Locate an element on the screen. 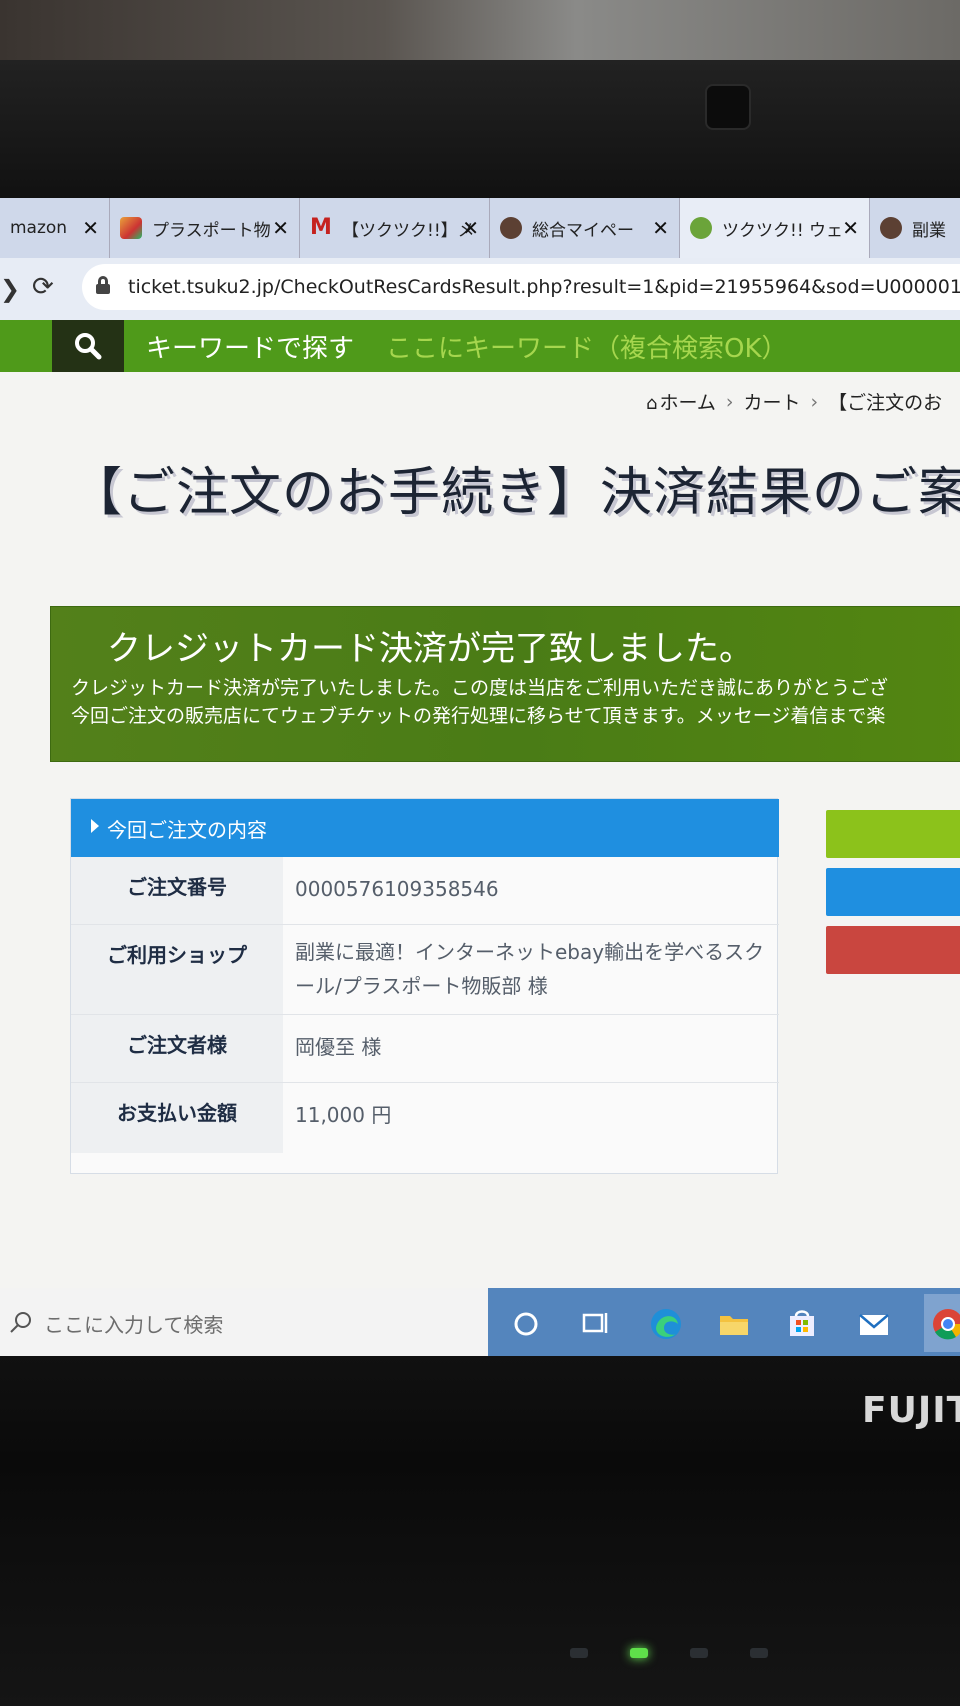  tab-title: ツクツク!! ウェ is located at coordinates (783, 230).